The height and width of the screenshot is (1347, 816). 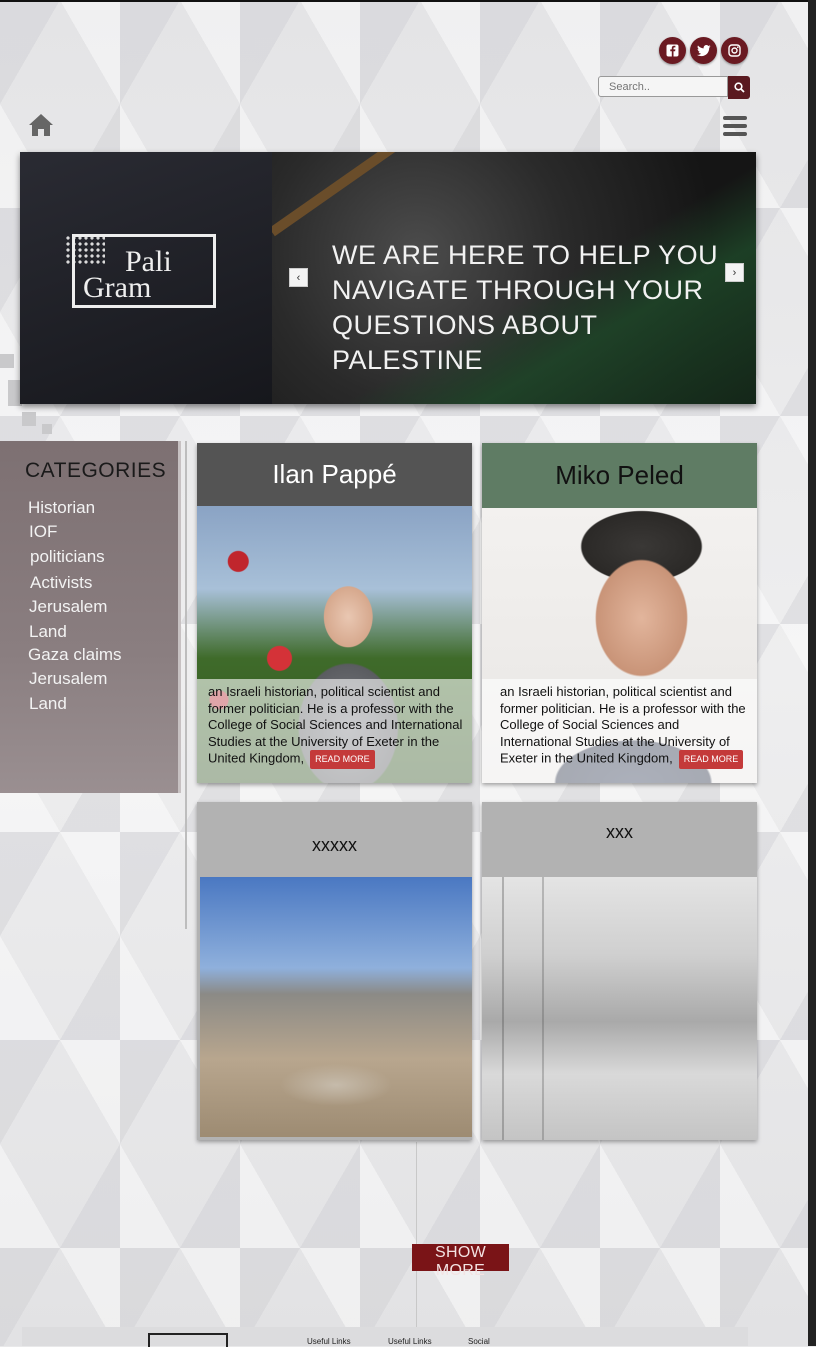 What do you see at coordinates (43, 532) in the screenshot?
I see `category-item: IOF` at bounding box center [43, 532].